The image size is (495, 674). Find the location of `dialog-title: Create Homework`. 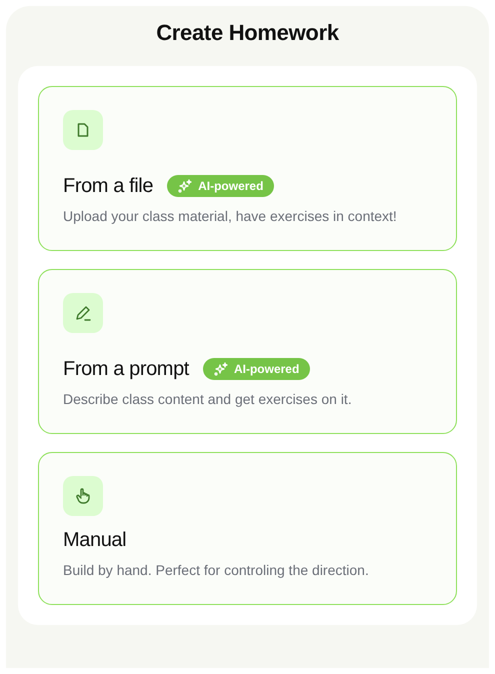

dialog-title: Create Homework is located at coordinates (247, 33).